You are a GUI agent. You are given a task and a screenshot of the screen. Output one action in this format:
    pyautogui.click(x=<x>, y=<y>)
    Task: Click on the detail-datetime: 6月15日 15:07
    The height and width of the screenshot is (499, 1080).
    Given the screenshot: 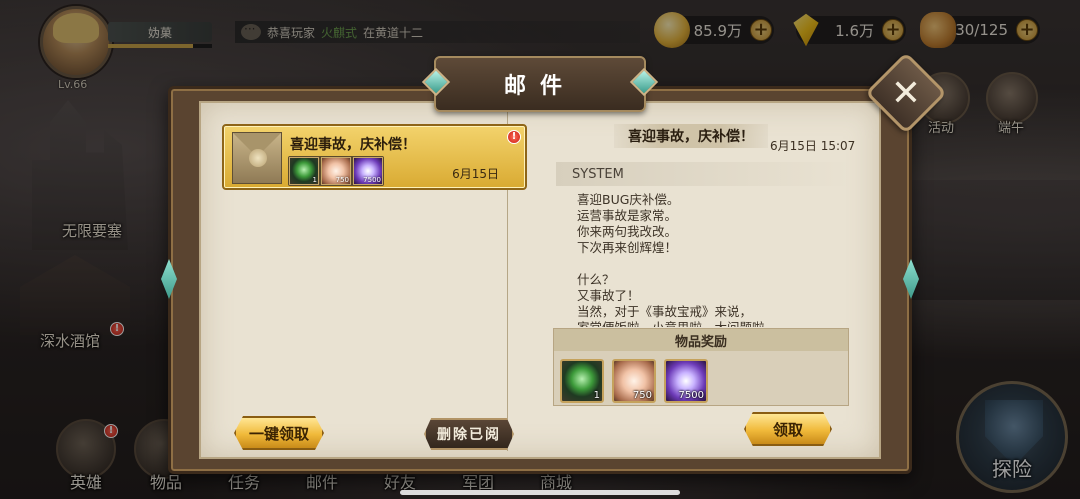 What is the action you would take?
    pyautogui.click(x=813, y=146)
    